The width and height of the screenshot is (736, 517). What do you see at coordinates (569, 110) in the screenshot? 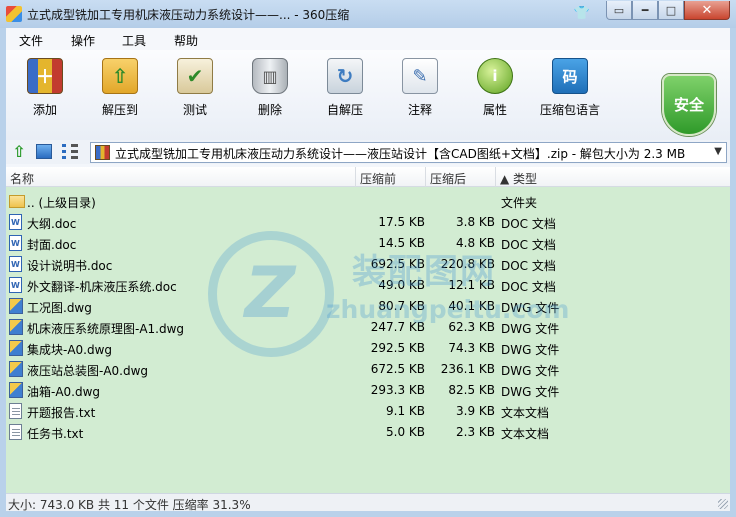
I see `language-label: 压缩包语言` at bounding box center [569, 110].